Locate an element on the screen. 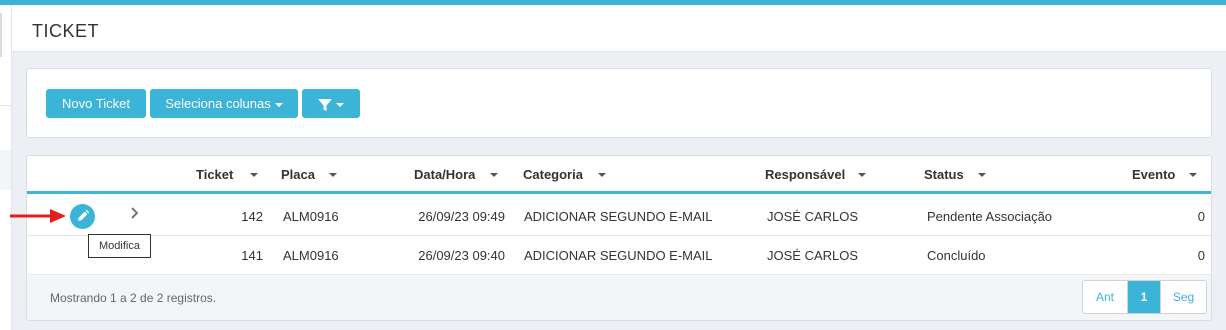 The height and width of the screenshot is (330, 1226). records-info: Mostrando 1 a 2 de 2 registros. is located at coordinates (133, 298).